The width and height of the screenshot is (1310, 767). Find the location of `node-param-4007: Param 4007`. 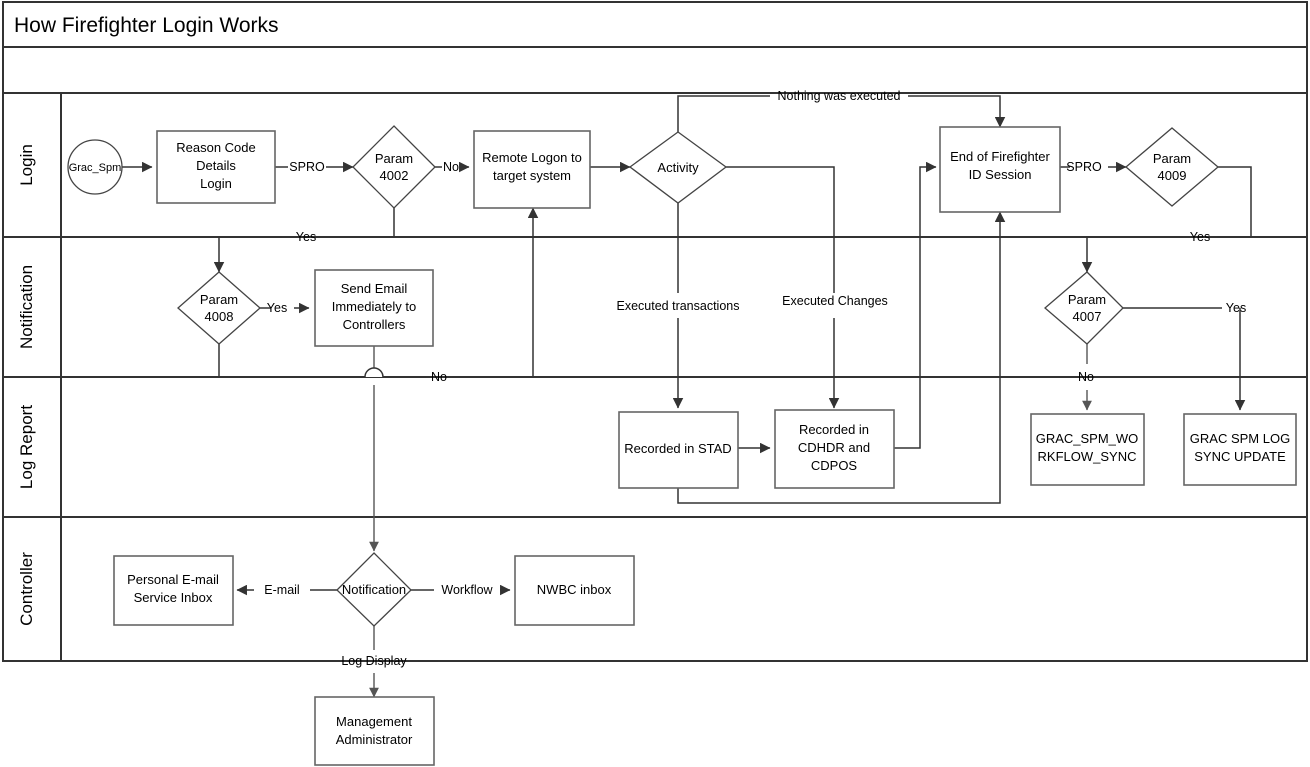

node-param-4007: Param 4007 is located at coordinates (1084, 308).